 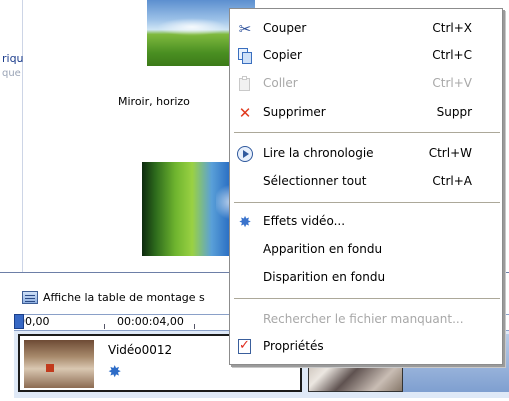 What do you see at coordinates (115, 371) in the screenshot?
I see `clip-effect-star-icon: ✸` at bounding box center [115, 371].